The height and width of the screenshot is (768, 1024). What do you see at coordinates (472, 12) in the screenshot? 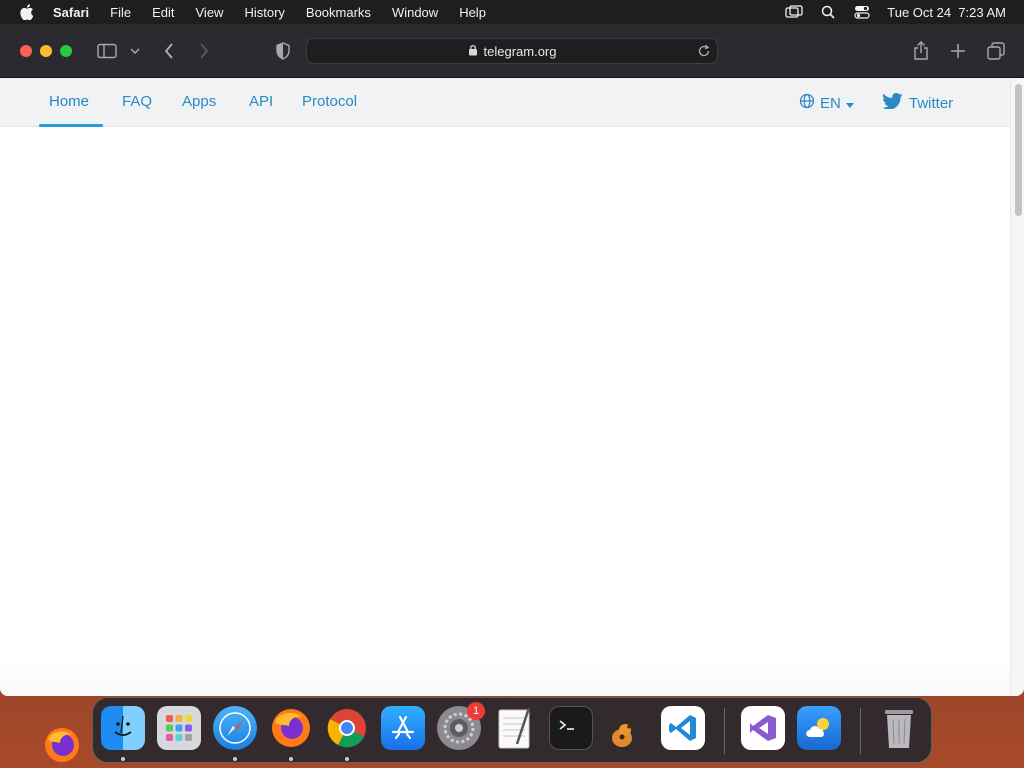
I see `menu-help: Help` at bounding box center [472, 12].